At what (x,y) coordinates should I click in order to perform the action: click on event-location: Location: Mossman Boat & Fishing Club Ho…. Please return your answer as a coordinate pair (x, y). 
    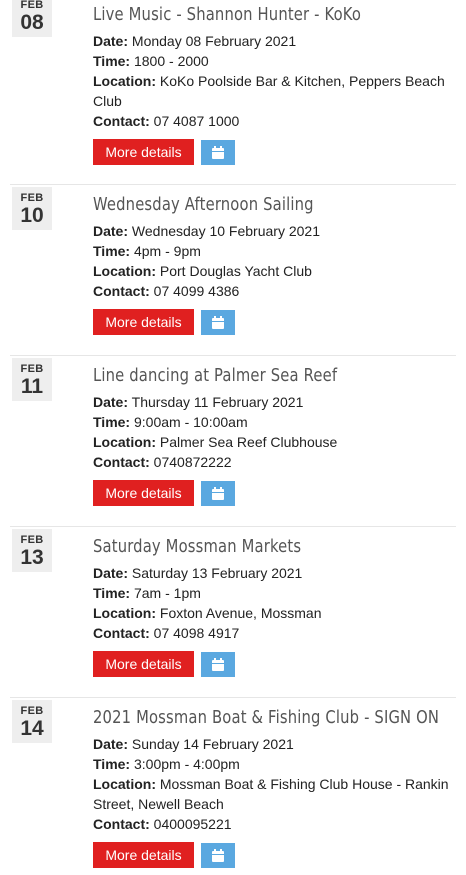
    Looking at the image, I should click on (271, 794).